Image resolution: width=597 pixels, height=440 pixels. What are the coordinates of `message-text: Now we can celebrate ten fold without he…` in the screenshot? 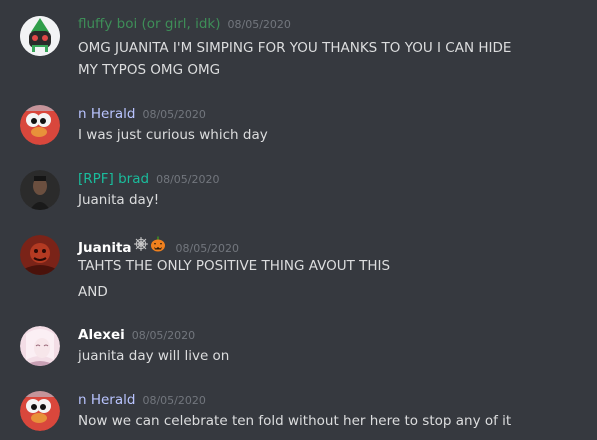 It's located at (295, 421).